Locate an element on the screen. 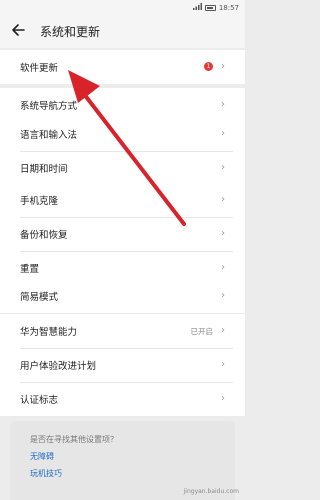 The image size is (320, 500). settings-item-date-time: 日期和时间 › is located at coordinates (122, 168).